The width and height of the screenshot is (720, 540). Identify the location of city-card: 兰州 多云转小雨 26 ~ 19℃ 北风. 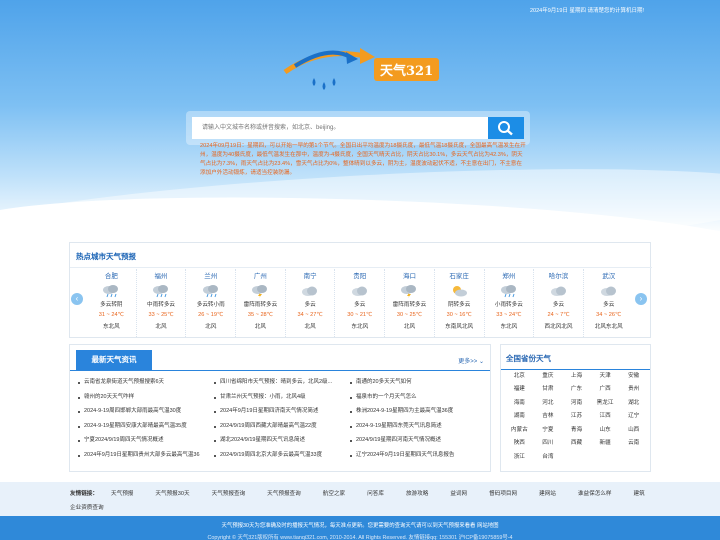
(211, 303).